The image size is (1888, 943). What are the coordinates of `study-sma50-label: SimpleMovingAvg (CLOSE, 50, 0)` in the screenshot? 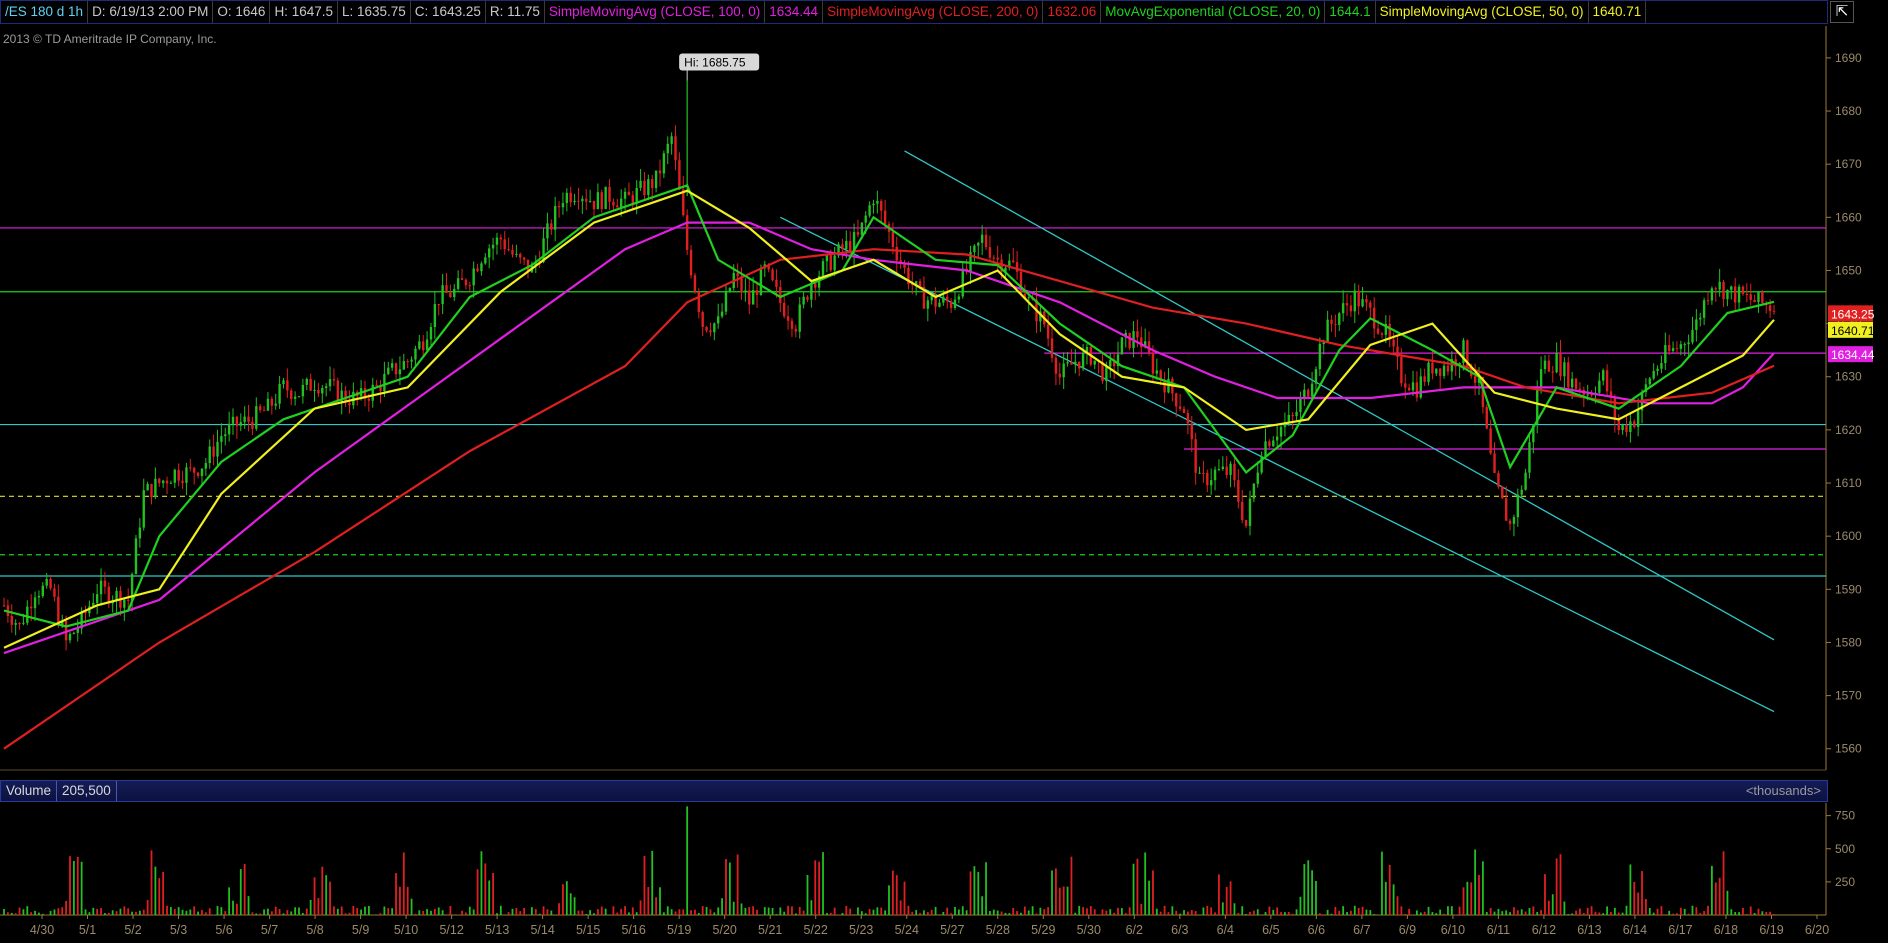 It's located at (1482, 12).